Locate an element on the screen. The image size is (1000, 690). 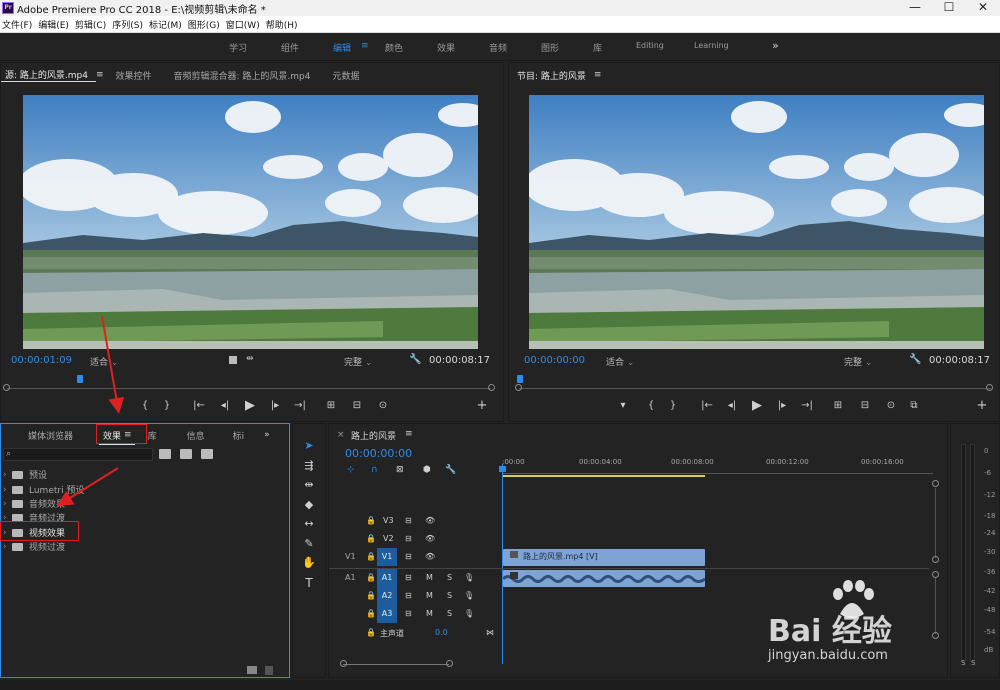
ruler-label: 00:00:16:00 is located at coordinates (882, 462).